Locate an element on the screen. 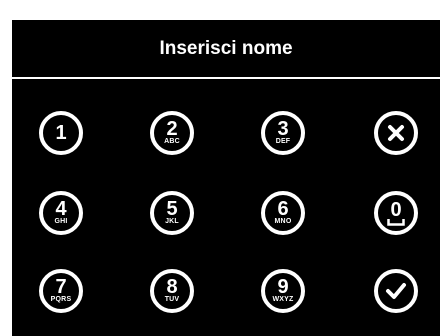 This screenshot has width=443, height=336. key-3: 3 DEF is located at coordinates (283, 133).